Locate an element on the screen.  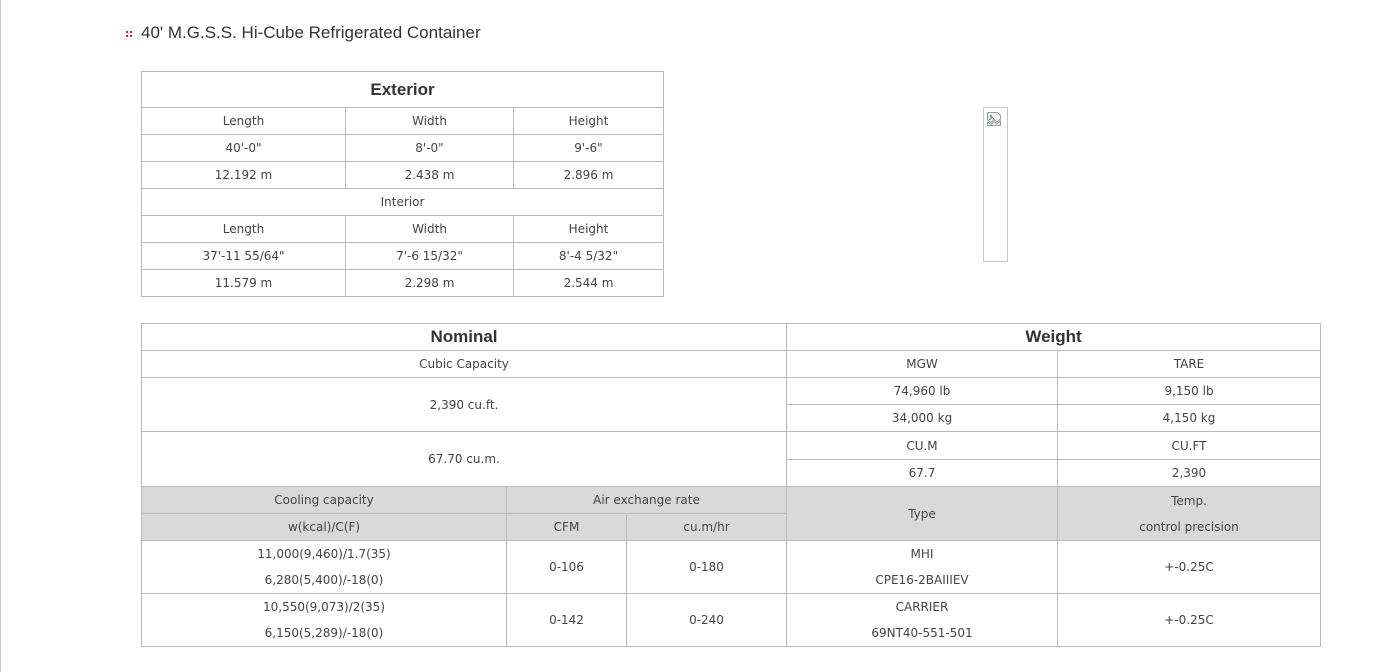
cooling-capacity-line-2: 6,280(5,400)/-18(0) is located at coordinates (324, 580).